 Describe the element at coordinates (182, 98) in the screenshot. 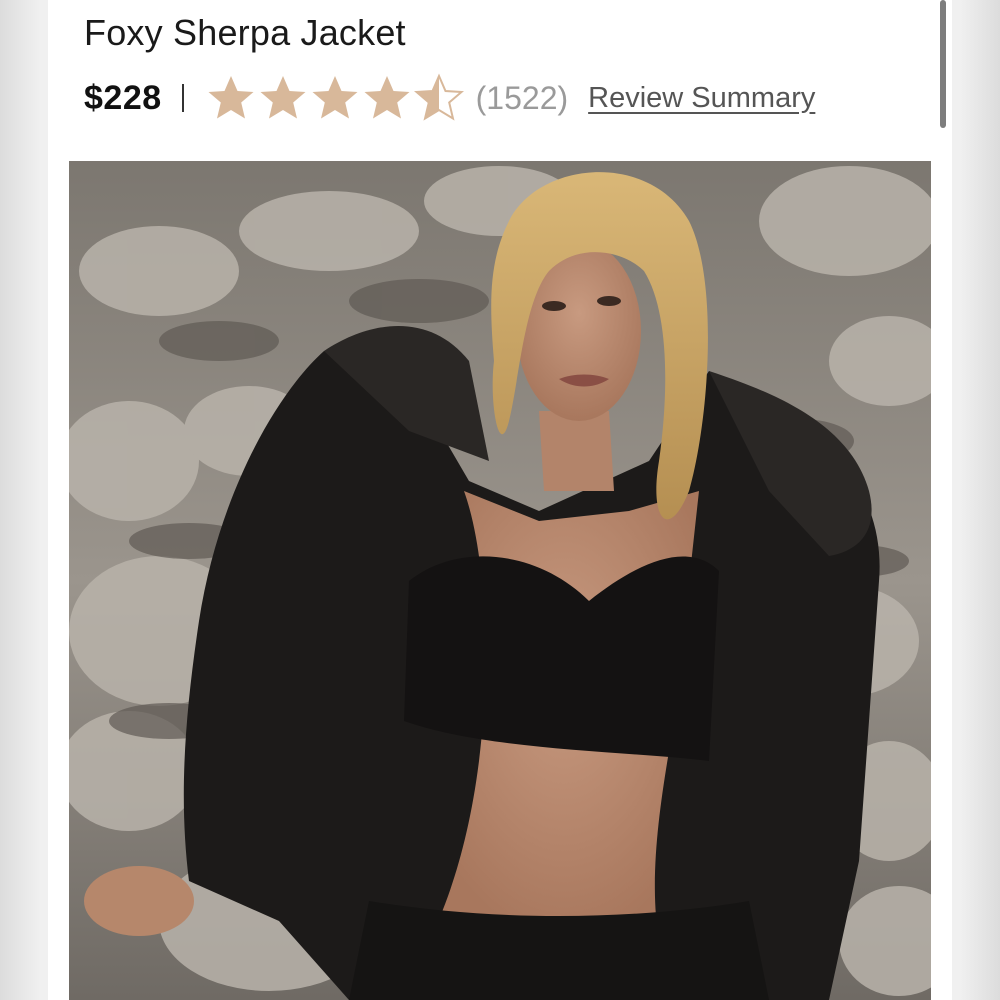

I see `price-divider` at that location.